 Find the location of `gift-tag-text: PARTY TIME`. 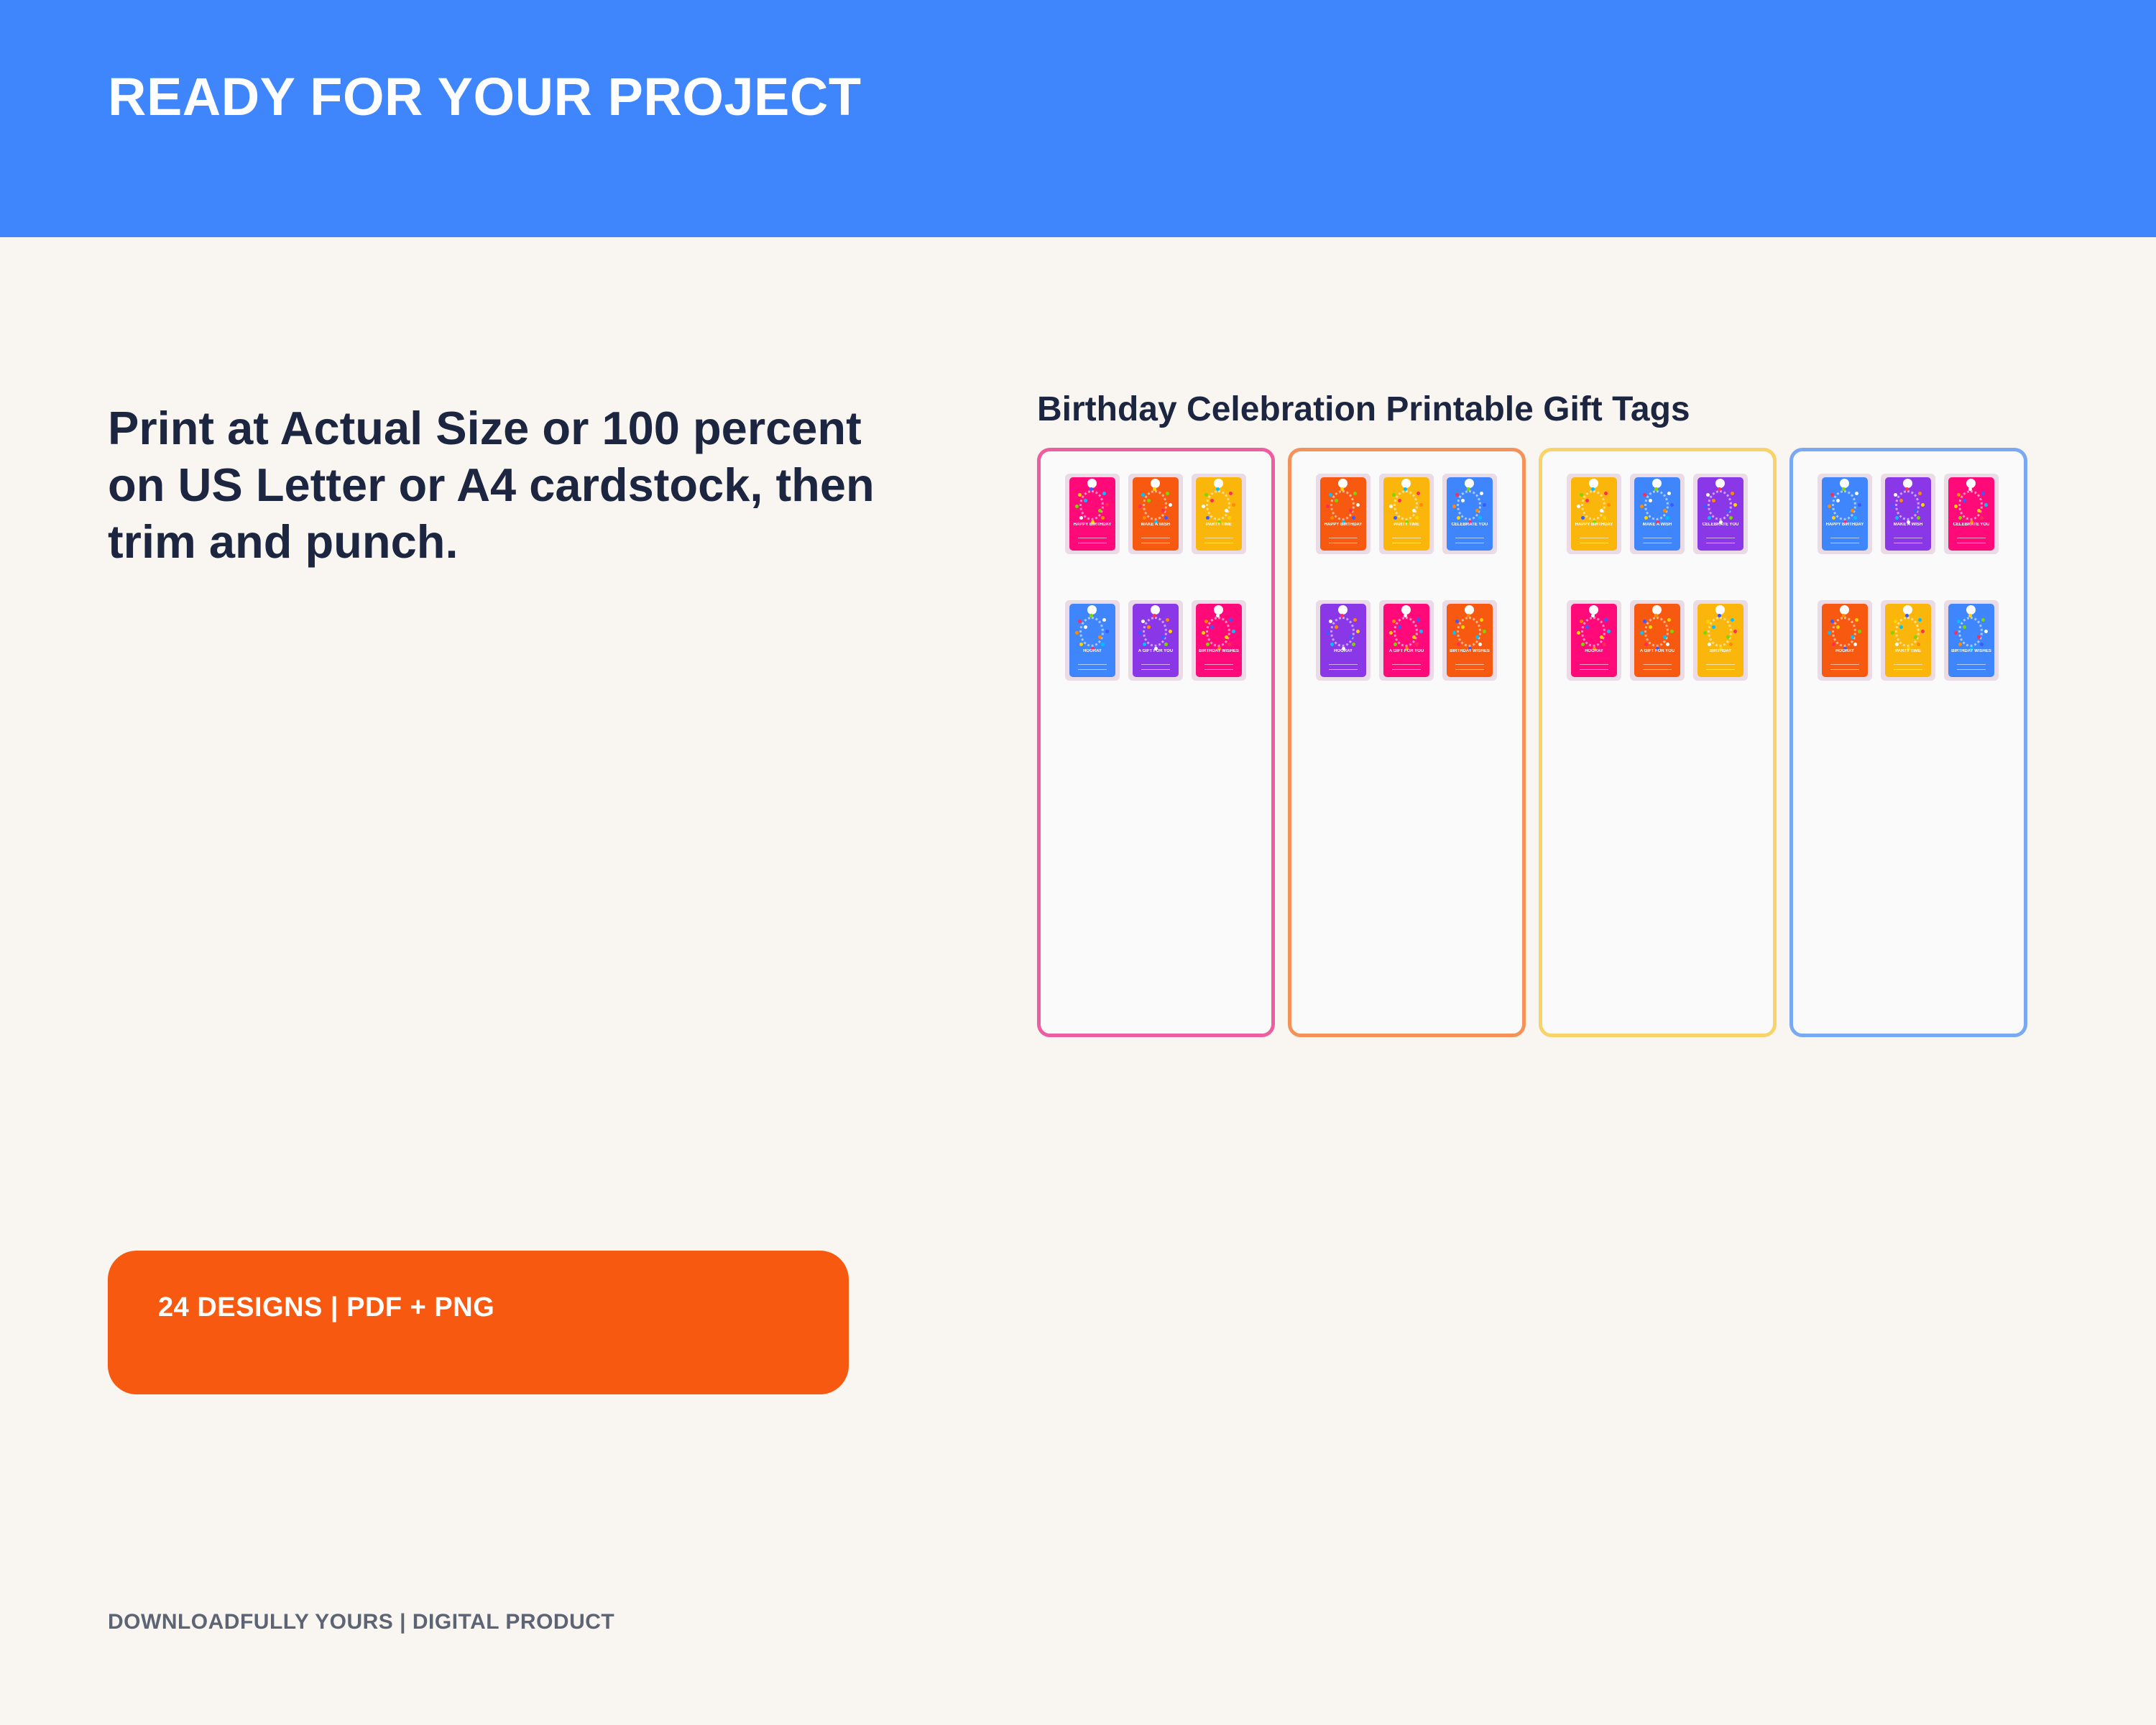

gift-tag-text: PARTY TIME is located at coordinates (1219, 525).